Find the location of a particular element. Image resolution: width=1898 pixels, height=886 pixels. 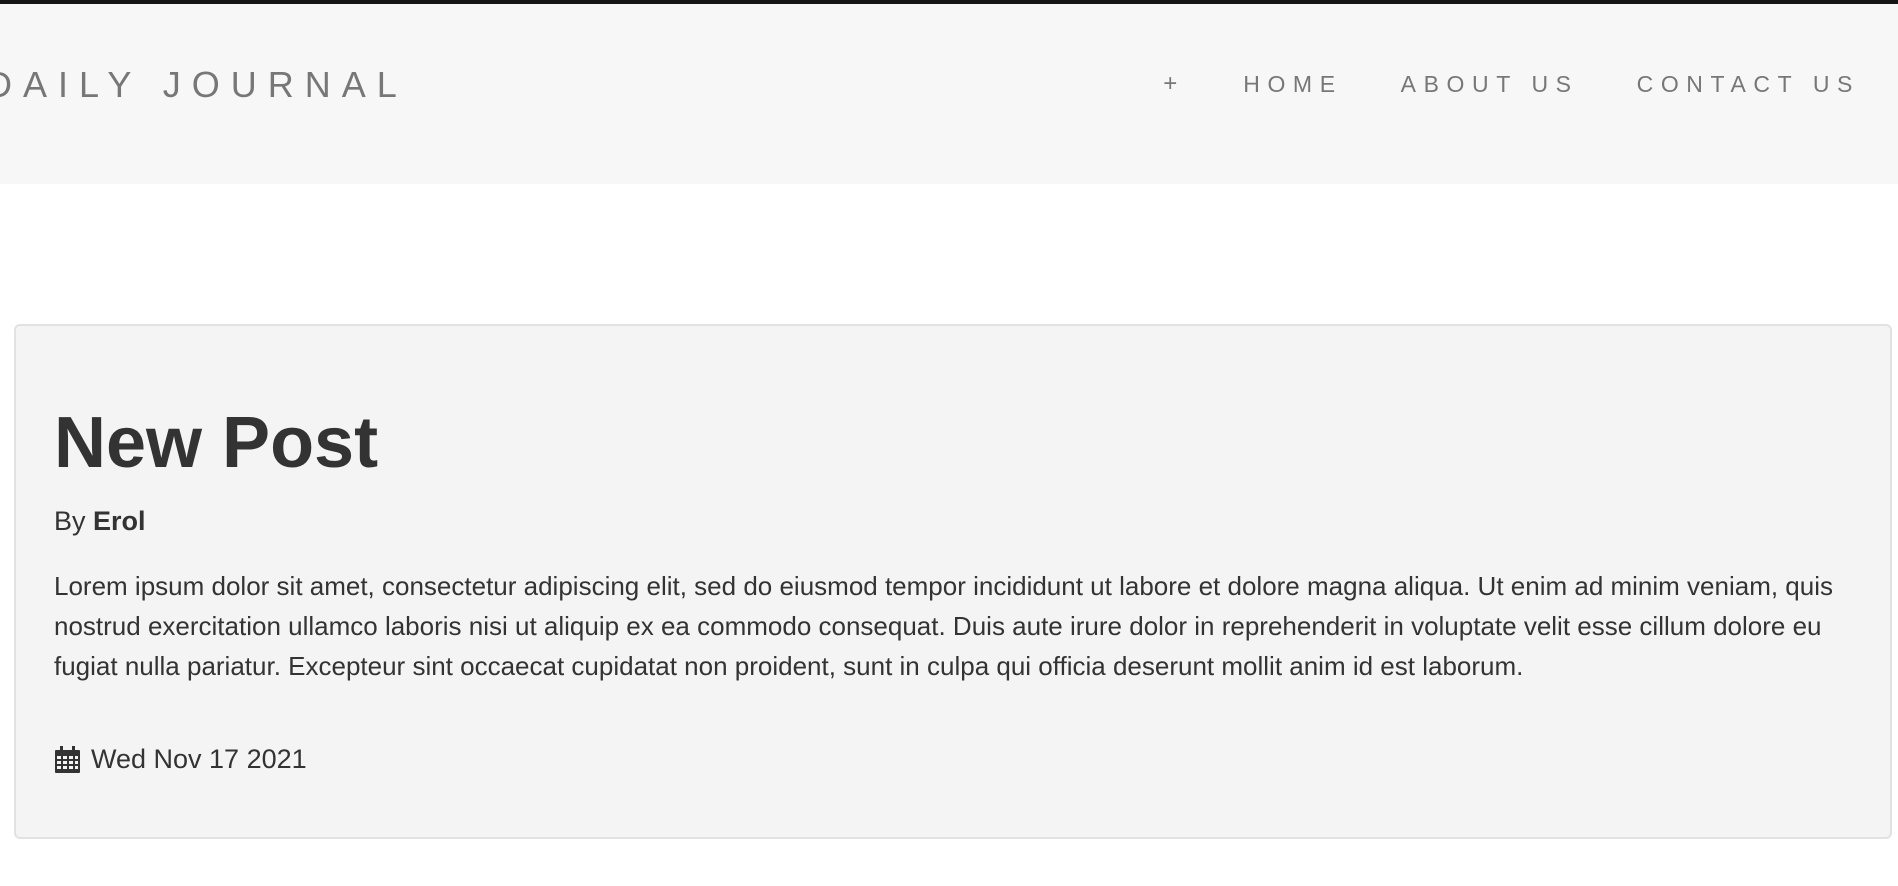

post-title: New Post is located at coordinates (216, 443).